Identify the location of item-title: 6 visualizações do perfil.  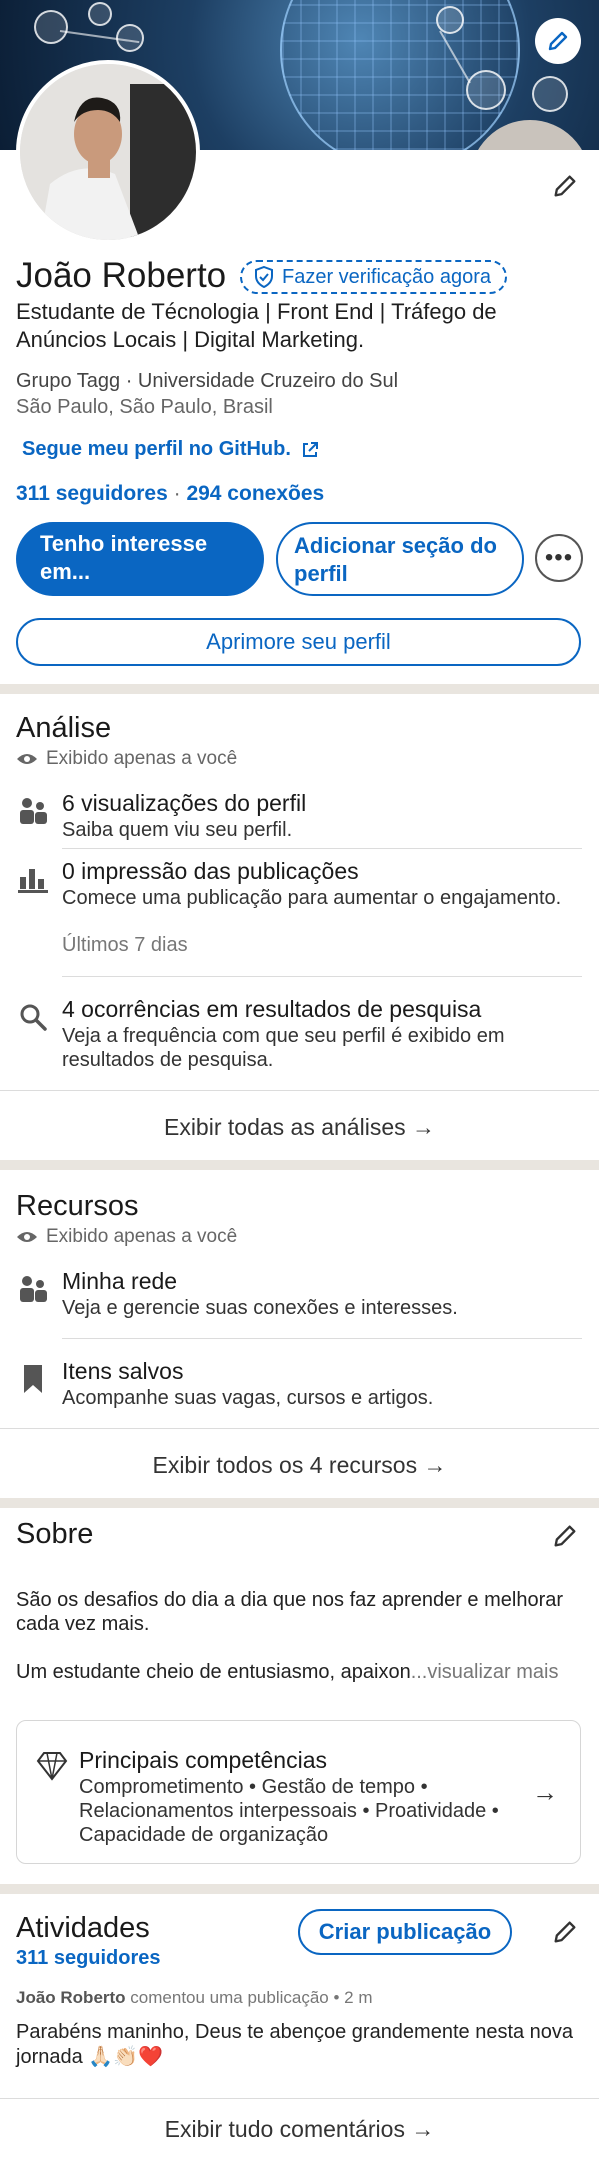
(184, 803).